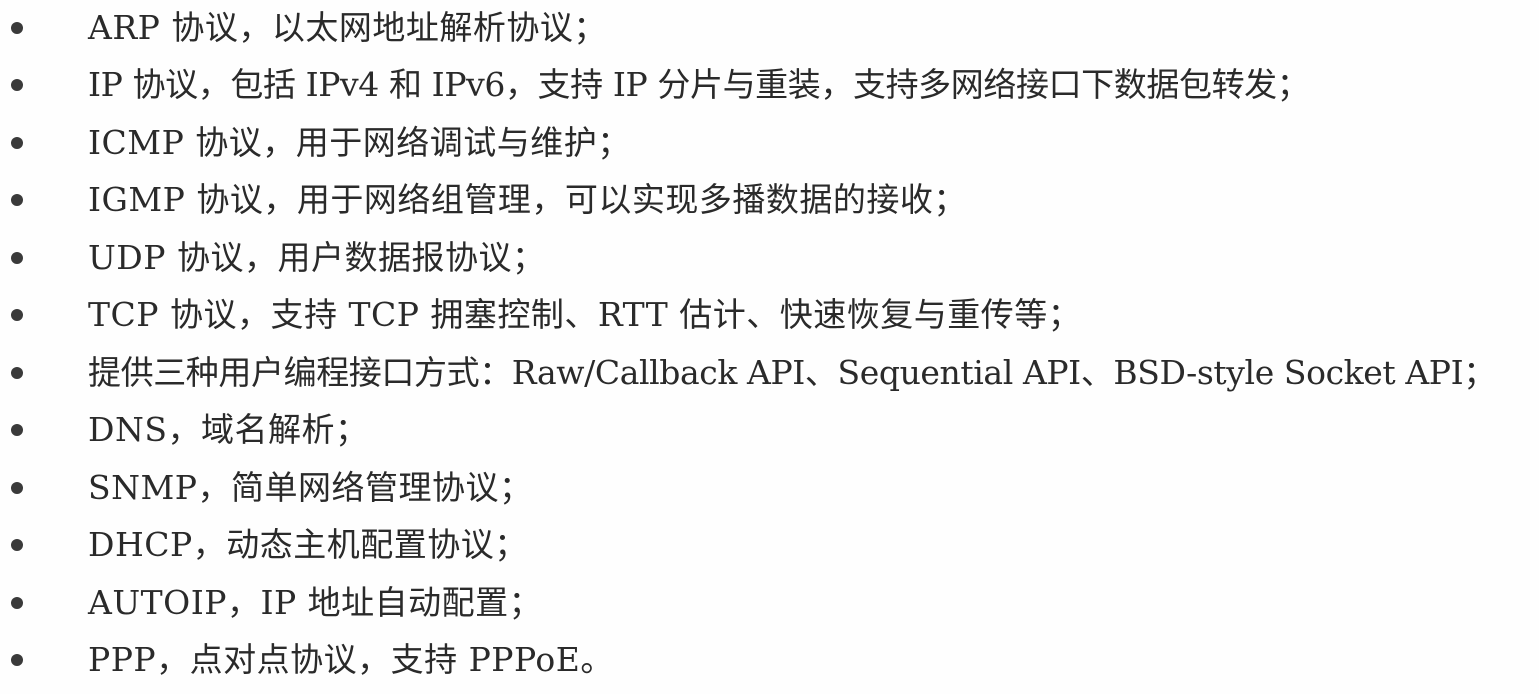 The image size is (1539, 694). Describe the element at coordinates (769, 489) in the screenshot. I see `list-item: SNMP，简单网络管理协议；` at that location.